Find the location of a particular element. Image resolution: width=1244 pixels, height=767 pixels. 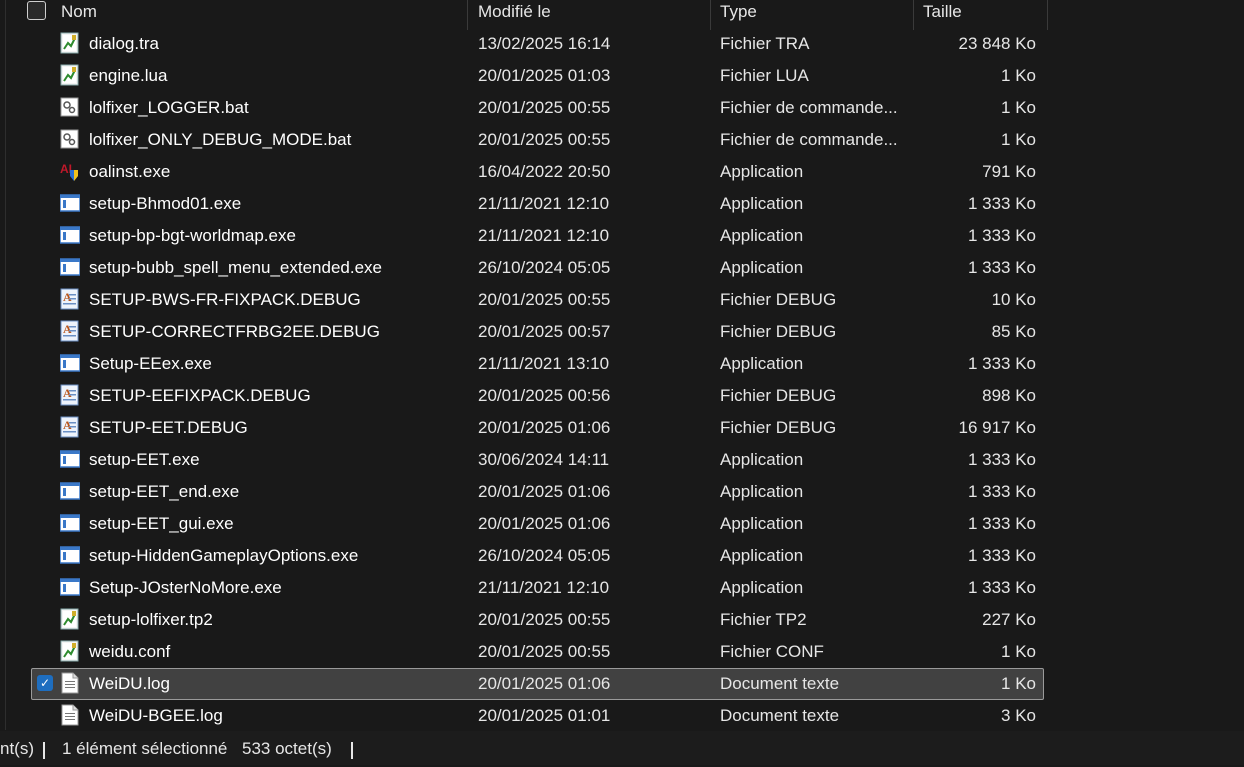

file-modified: 21/11/2021 12:10 is located at coordinates (544, 235).